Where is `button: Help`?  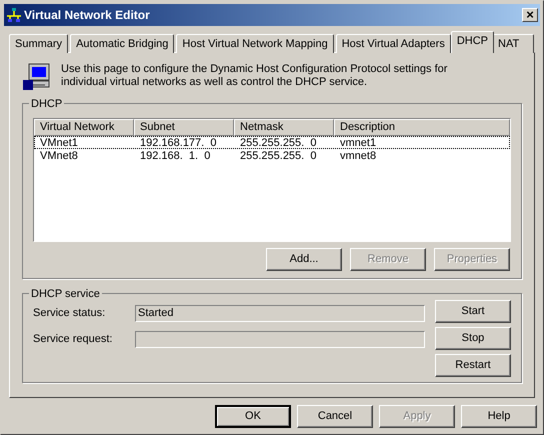 button: Help is located at coordinates (499, 416).